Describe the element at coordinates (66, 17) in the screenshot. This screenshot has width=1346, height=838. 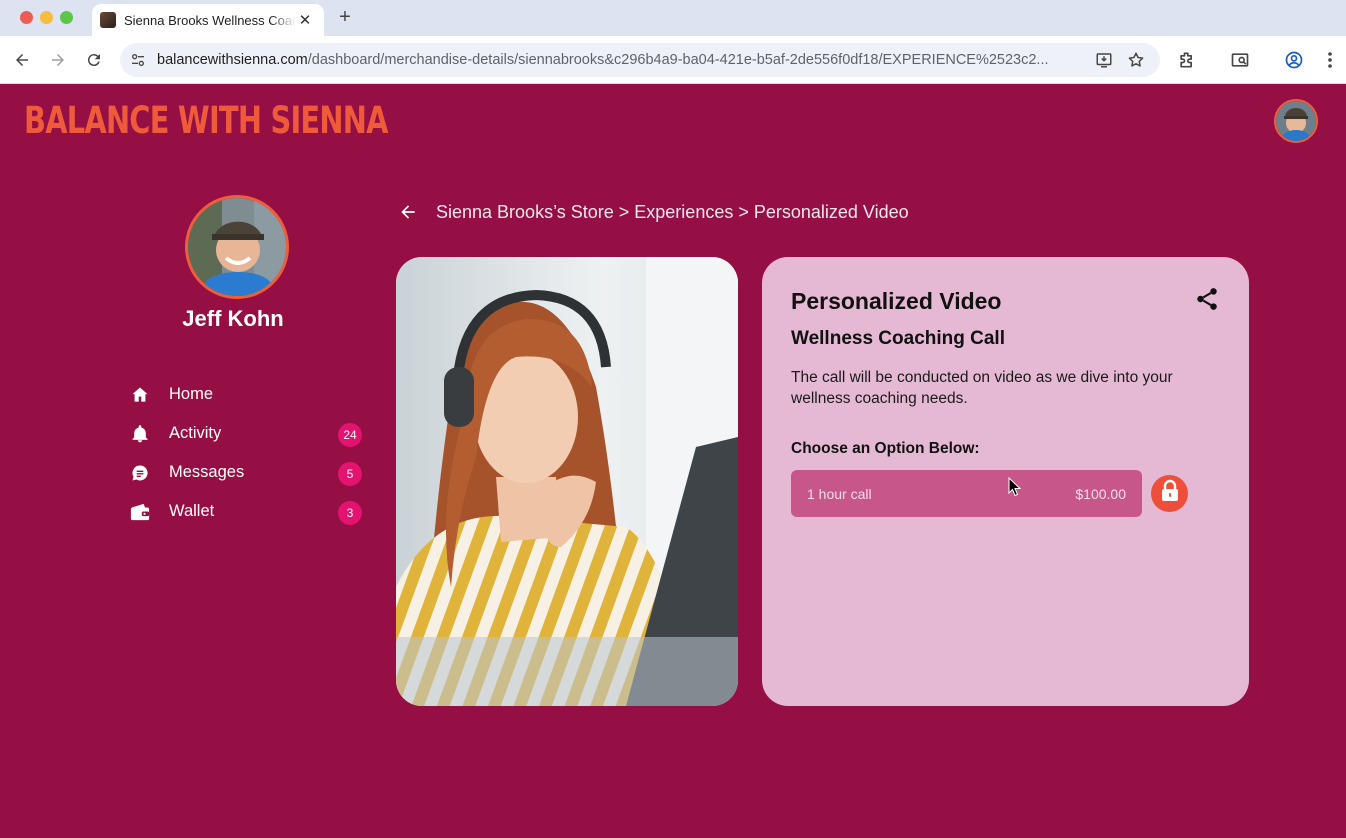
I see `maximize-window-button` at that location.